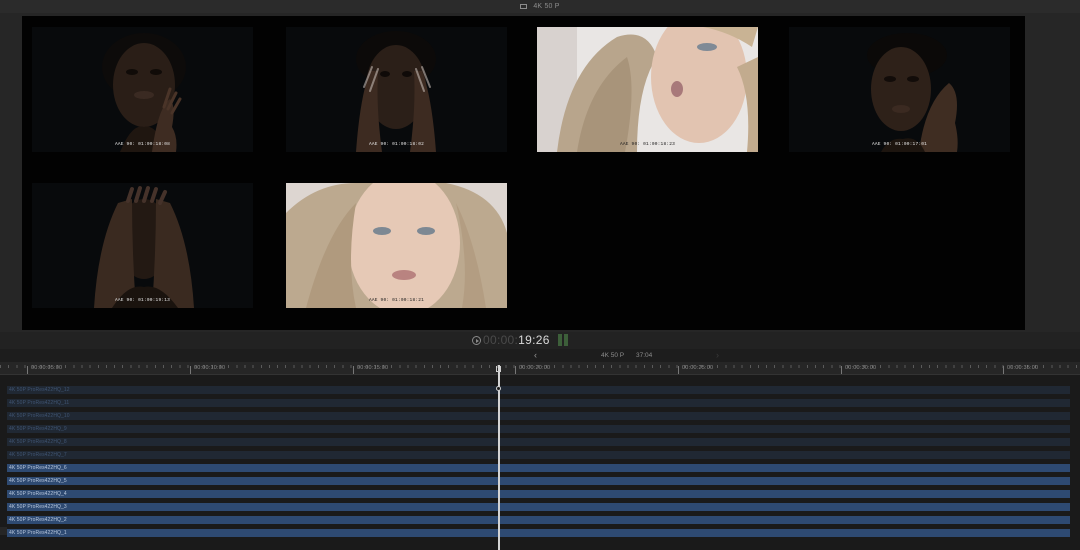 This screenshot has height=550, width=1080. What do you see at coordinates (538, 455) in the screenshot?
I see `track-clip-7: 4K 50P ProRes422HQ_7` at bounding box center [538, 455].